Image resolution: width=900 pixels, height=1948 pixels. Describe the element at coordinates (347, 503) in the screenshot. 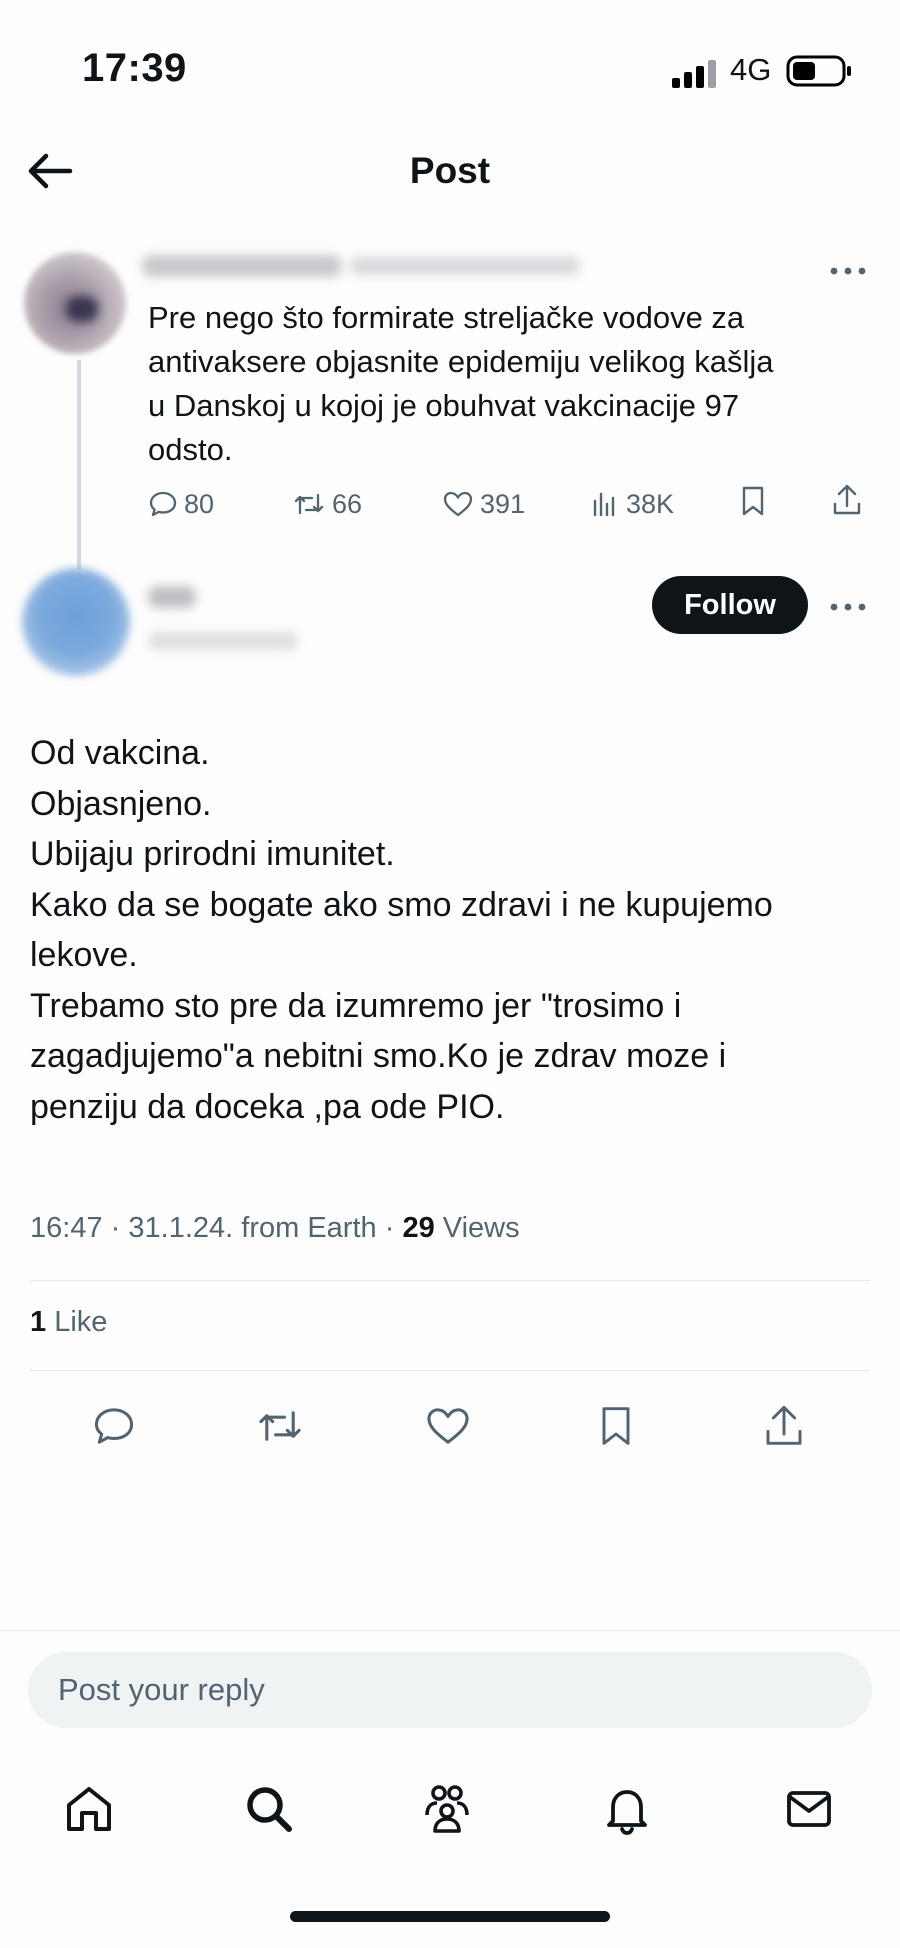

I see `retweet-count: 66` at that location.